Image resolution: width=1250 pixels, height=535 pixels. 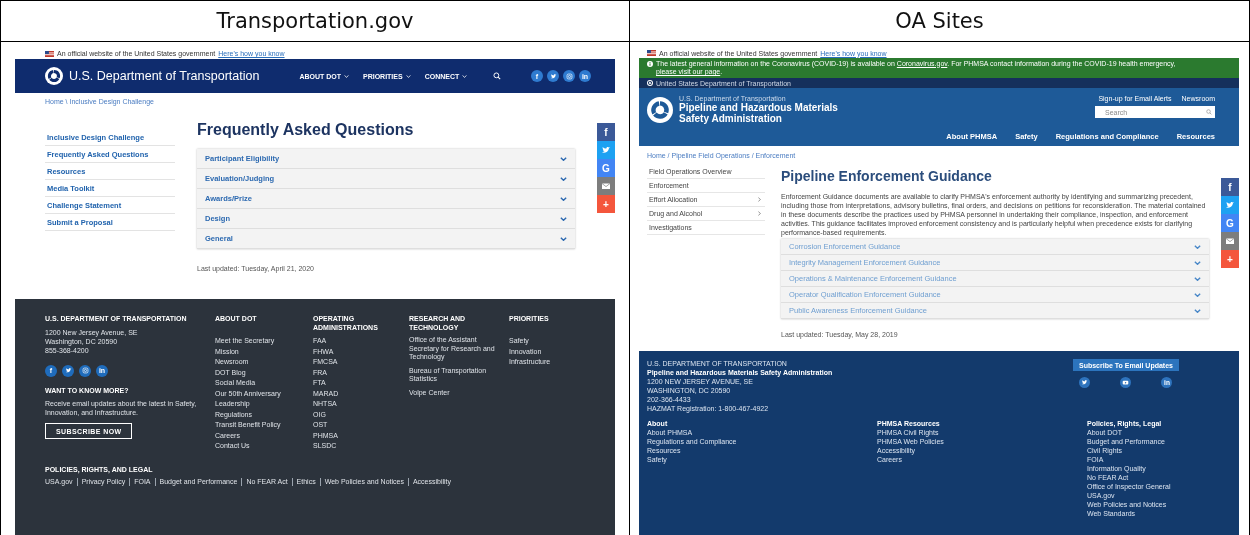 What do you see at coordinates (939, 21) in the screenshot?
I see `column-heading: OA Sites` at bounding box center [939, 21].